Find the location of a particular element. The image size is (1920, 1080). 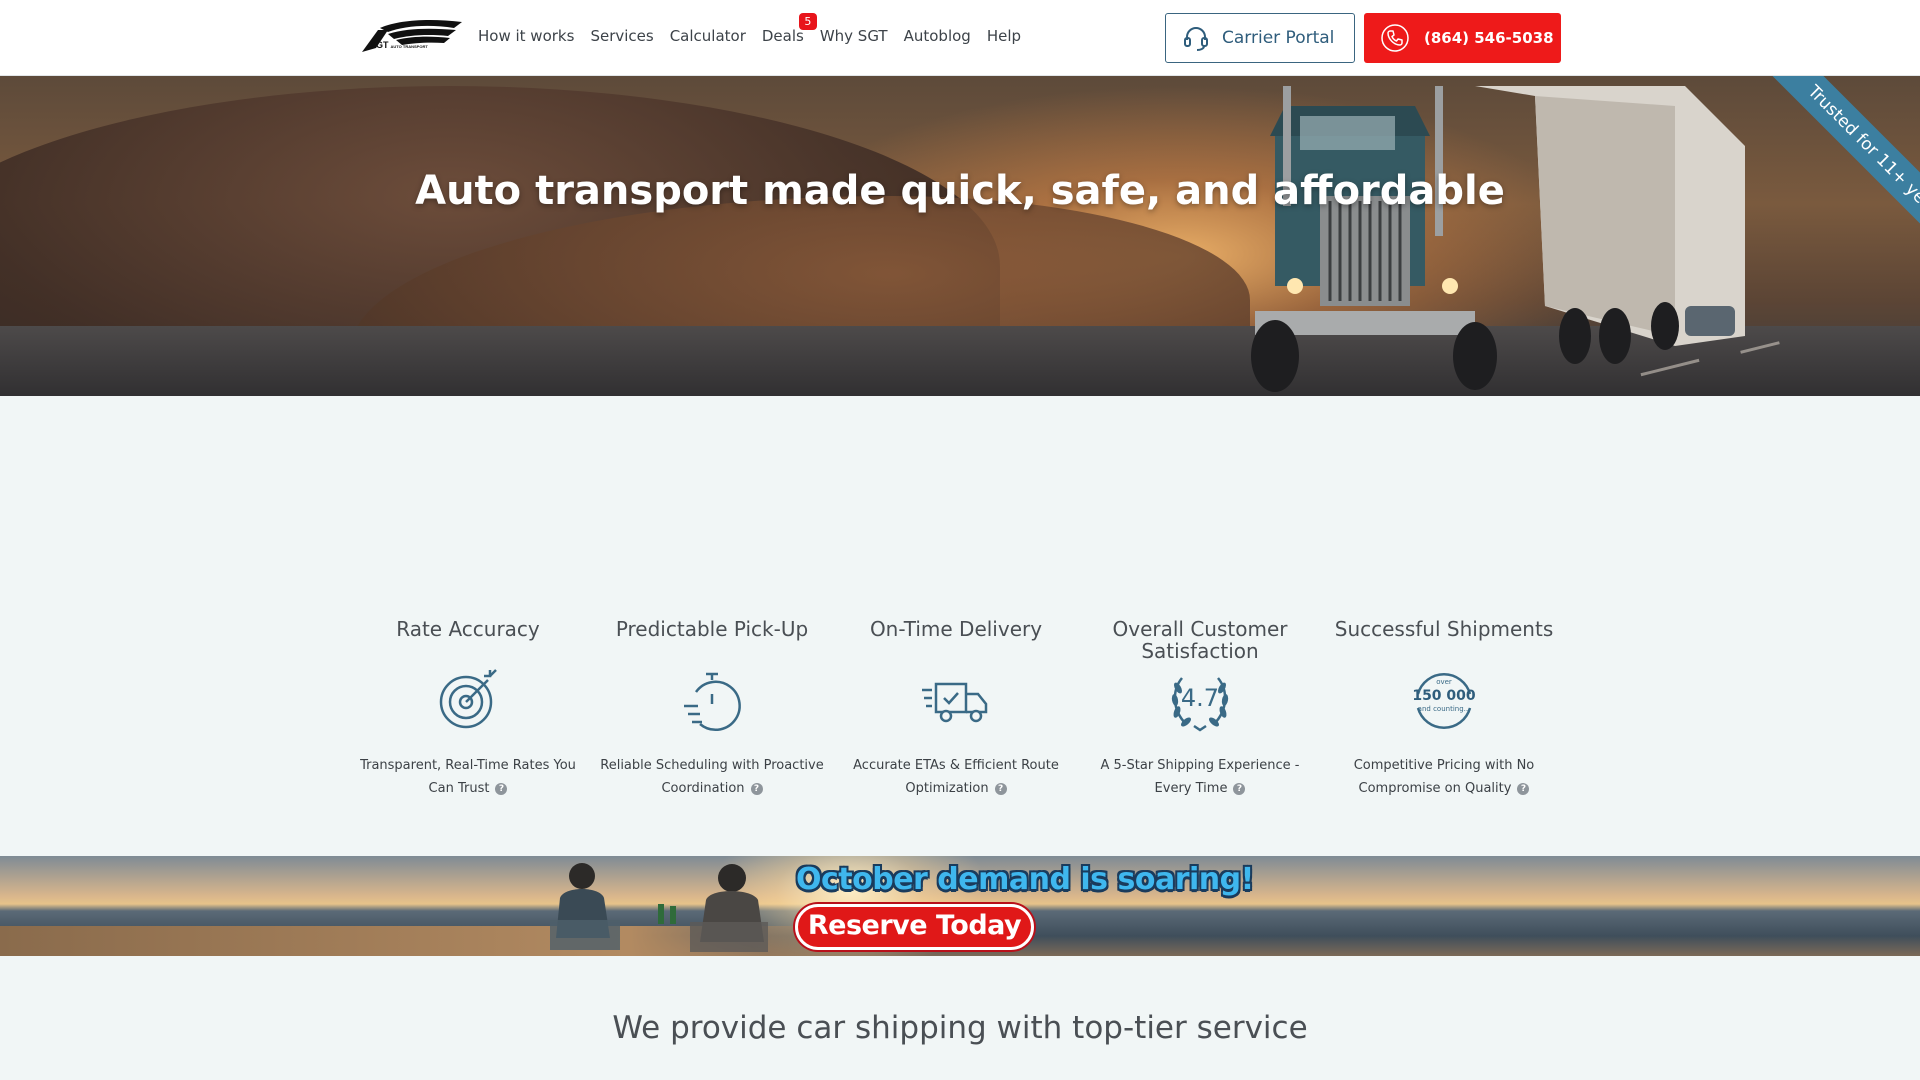

stat-title-line: Satisfaction is located at coordinates (1200, 651).